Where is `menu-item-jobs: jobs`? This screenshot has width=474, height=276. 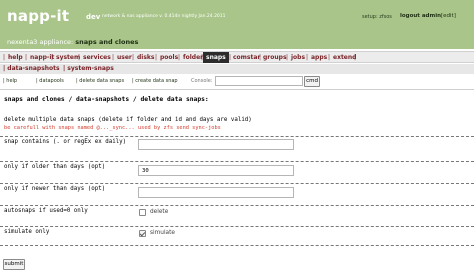 menu-item-jobs: jobs is located at coordinates (298, 57).